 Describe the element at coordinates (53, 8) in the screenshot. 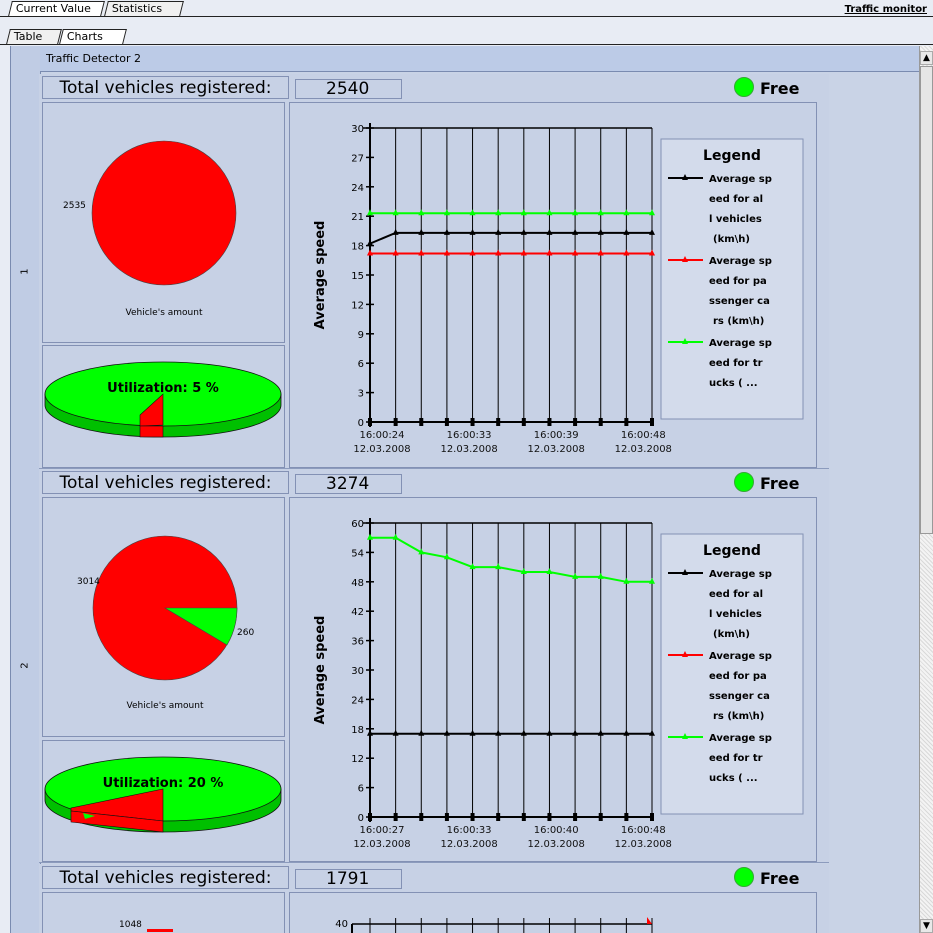

I see `tab-label: Current Value` at that location.